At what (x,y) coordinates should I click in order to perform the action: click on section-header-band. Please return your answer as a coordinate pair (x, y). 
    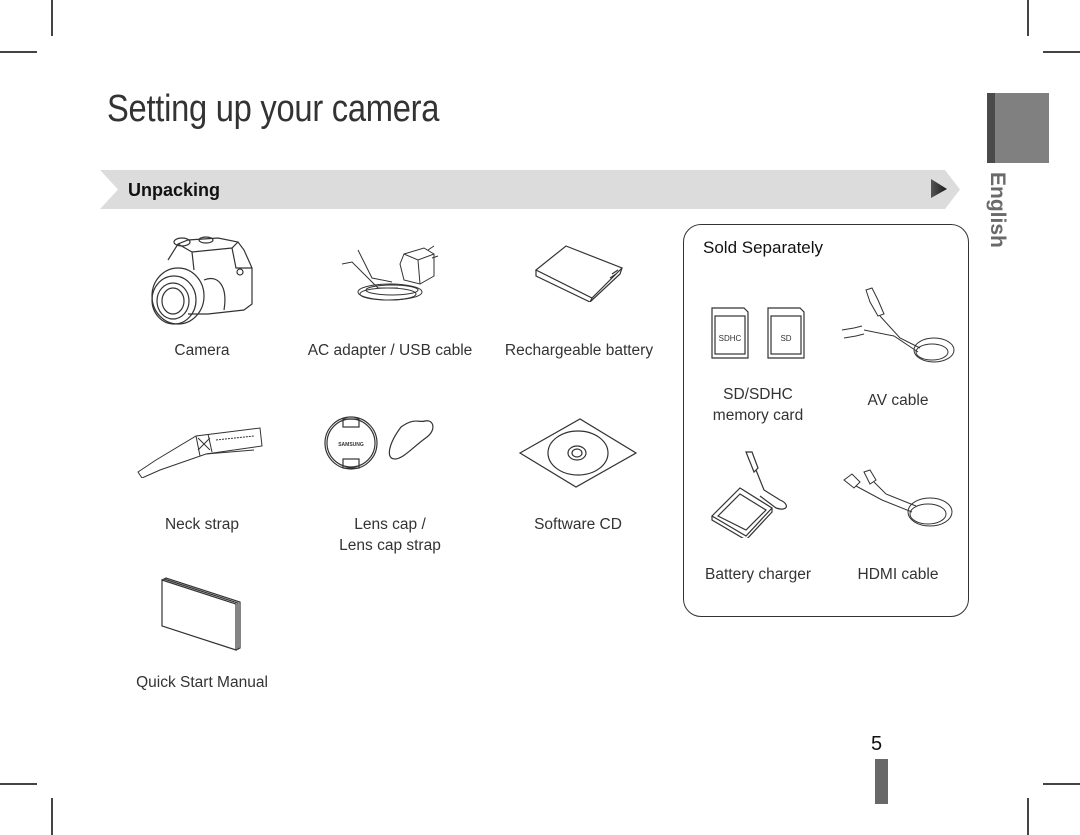
    Looking at the image, I should click on (530, 189).